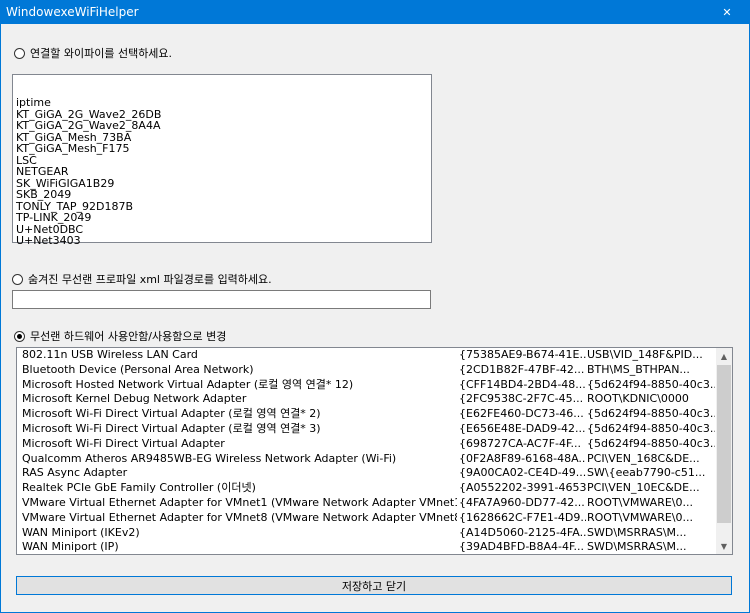 This screenshot has height=613, width=750. I want to click on wifi-list-item: NETGEAR, so click(88, 172).